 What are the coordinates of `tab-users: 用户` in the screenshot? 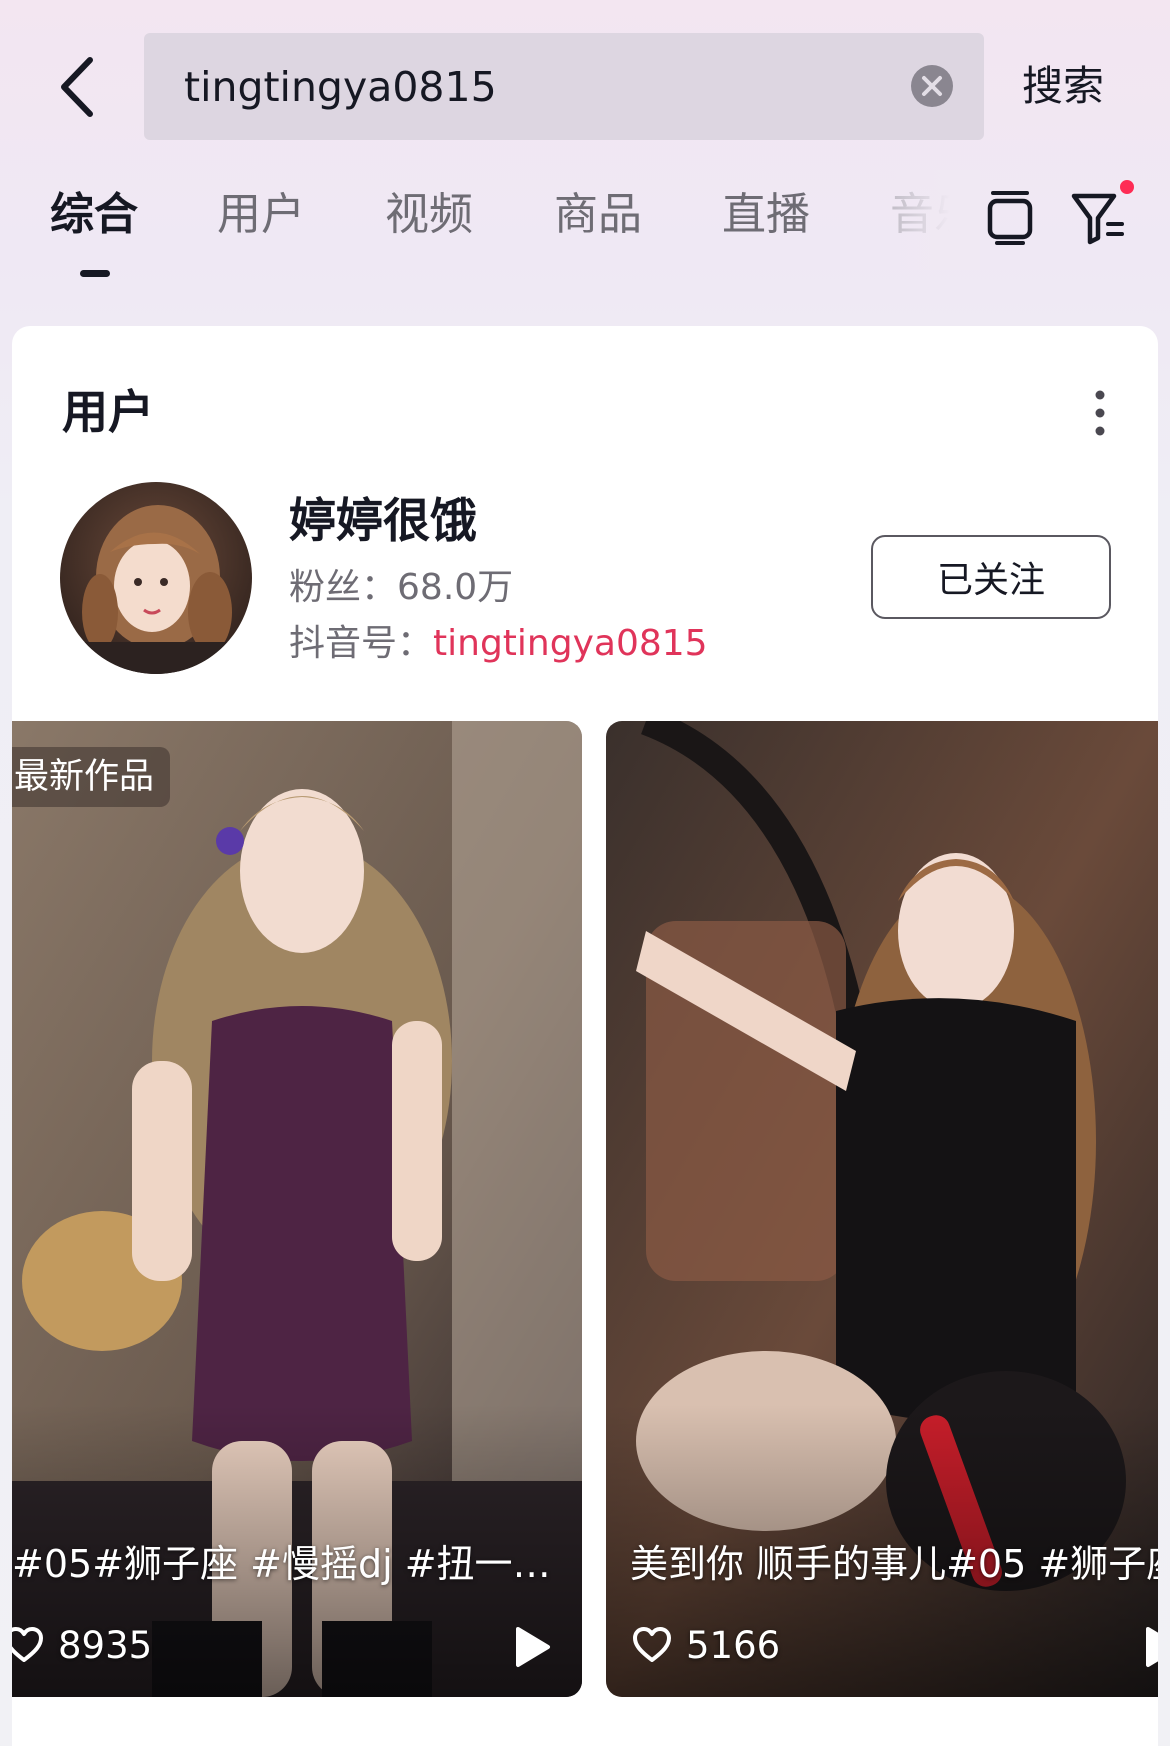 It's located at (261, 215).